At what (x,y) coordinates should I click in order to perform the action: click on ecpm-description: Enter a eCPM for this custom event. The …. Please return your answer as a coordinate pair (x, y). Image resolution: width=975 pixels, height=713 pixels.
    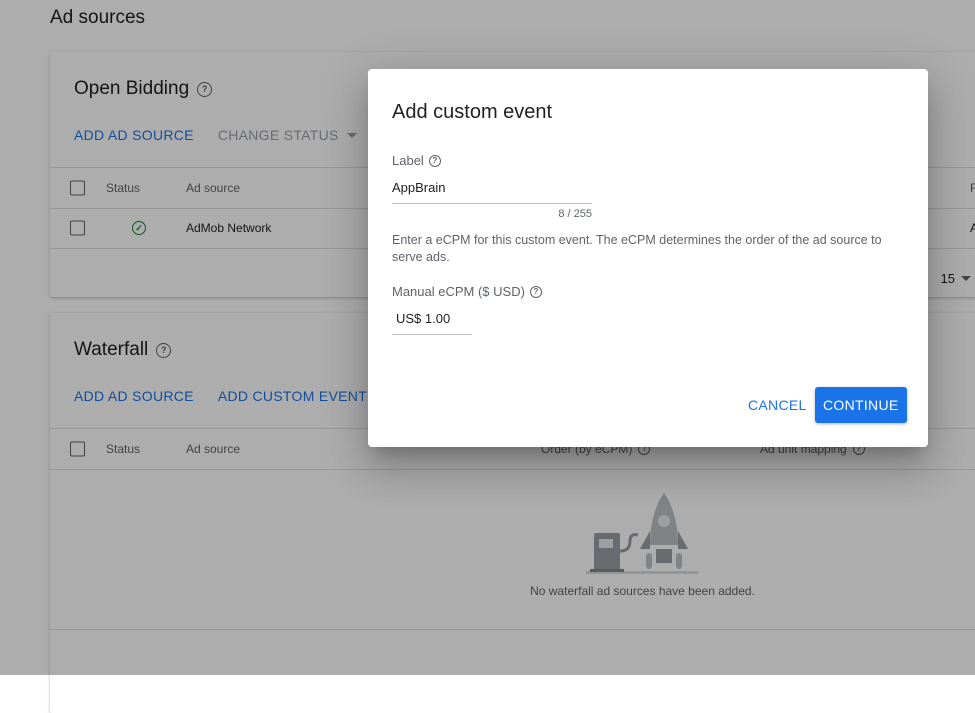
    Looking at the image, I should click on (637, 248).